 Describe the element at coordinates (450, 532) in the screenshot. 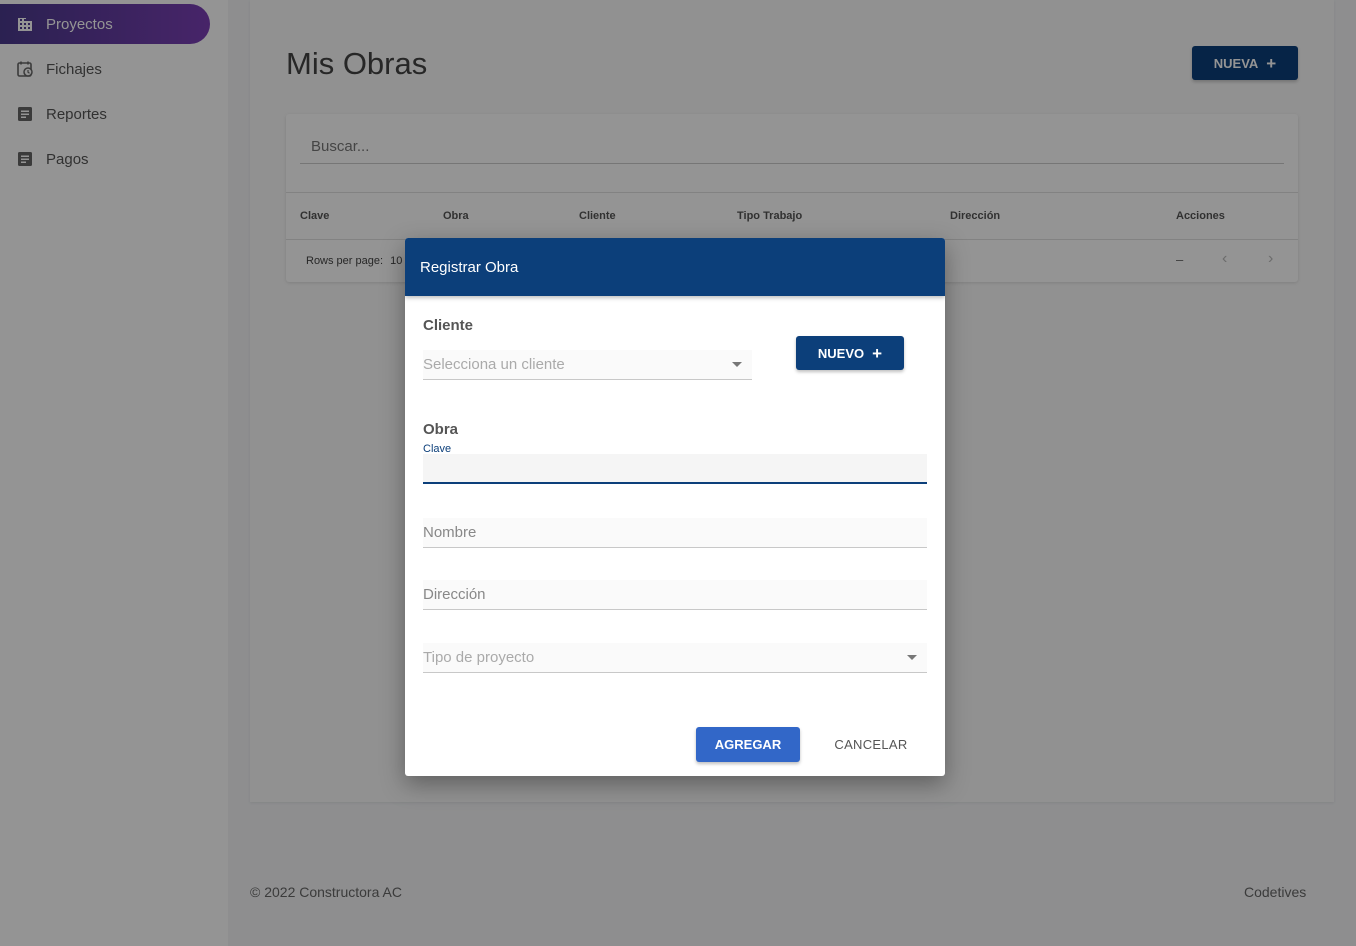

I see `nombre-placeholder: Nombre` at that location.